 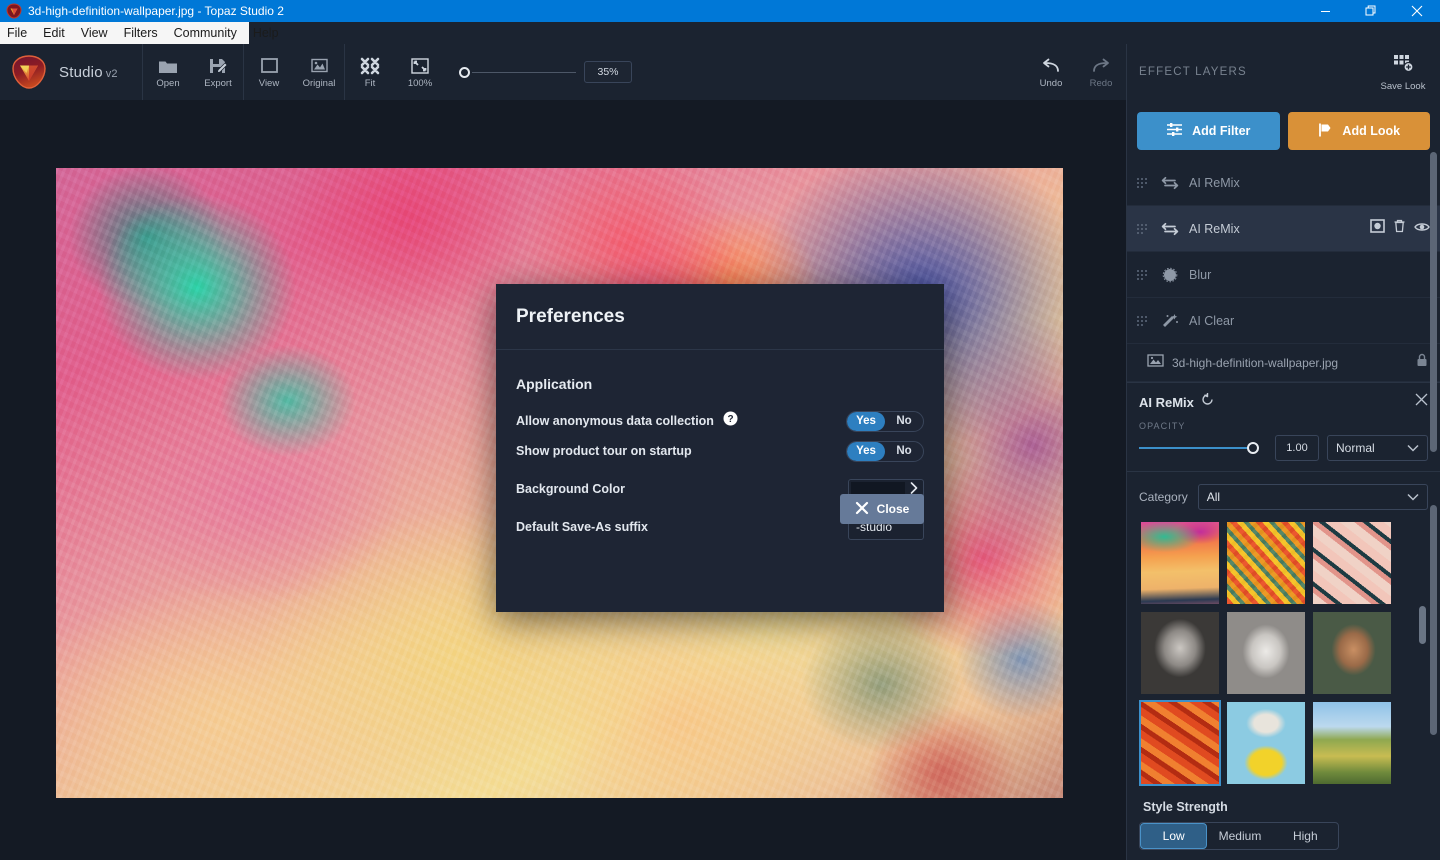 I want to click on fit-label: Fit, so click(x=370, y=83).